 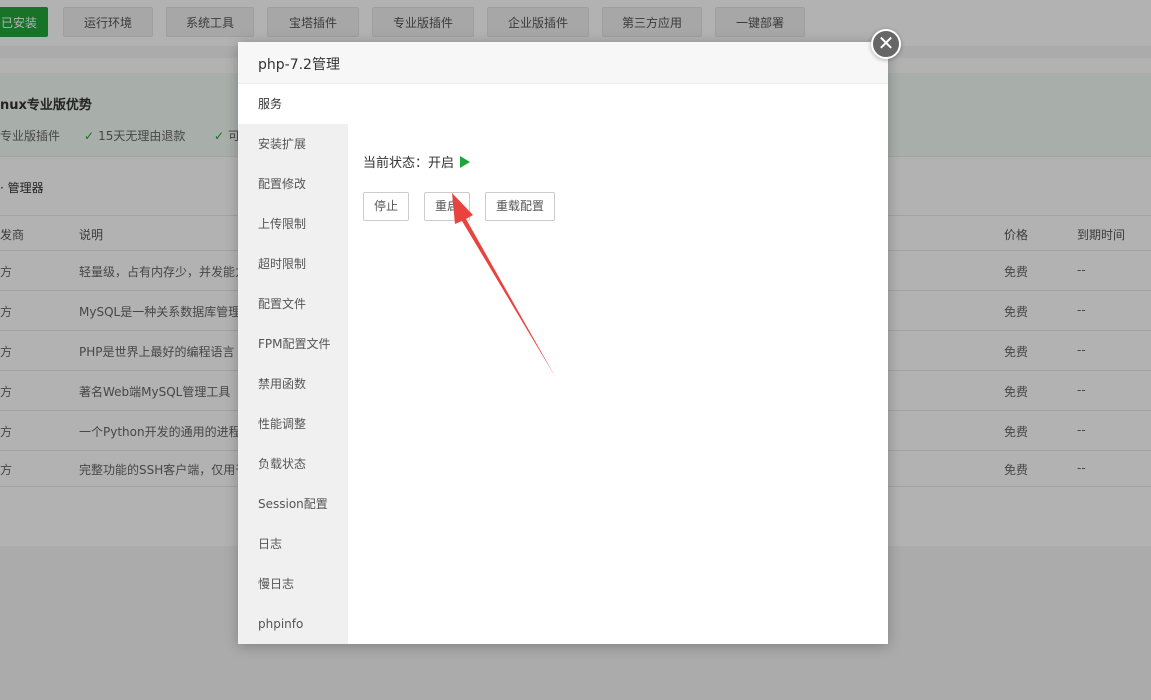 I want to click on menu-item-performance: 性能调整, so click(x=293, y=424).